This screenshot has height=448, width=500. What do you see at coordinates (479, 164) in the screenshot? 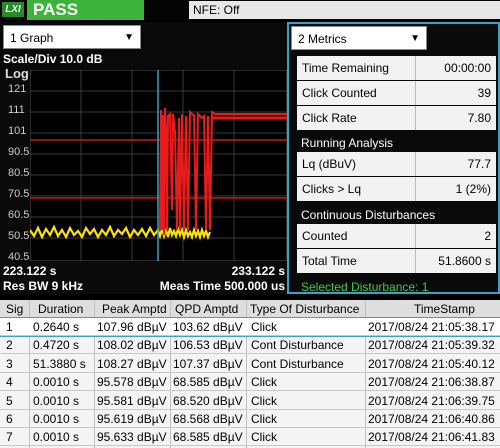
I see `metric-value: 77.7` at bounding box center [479, 164].